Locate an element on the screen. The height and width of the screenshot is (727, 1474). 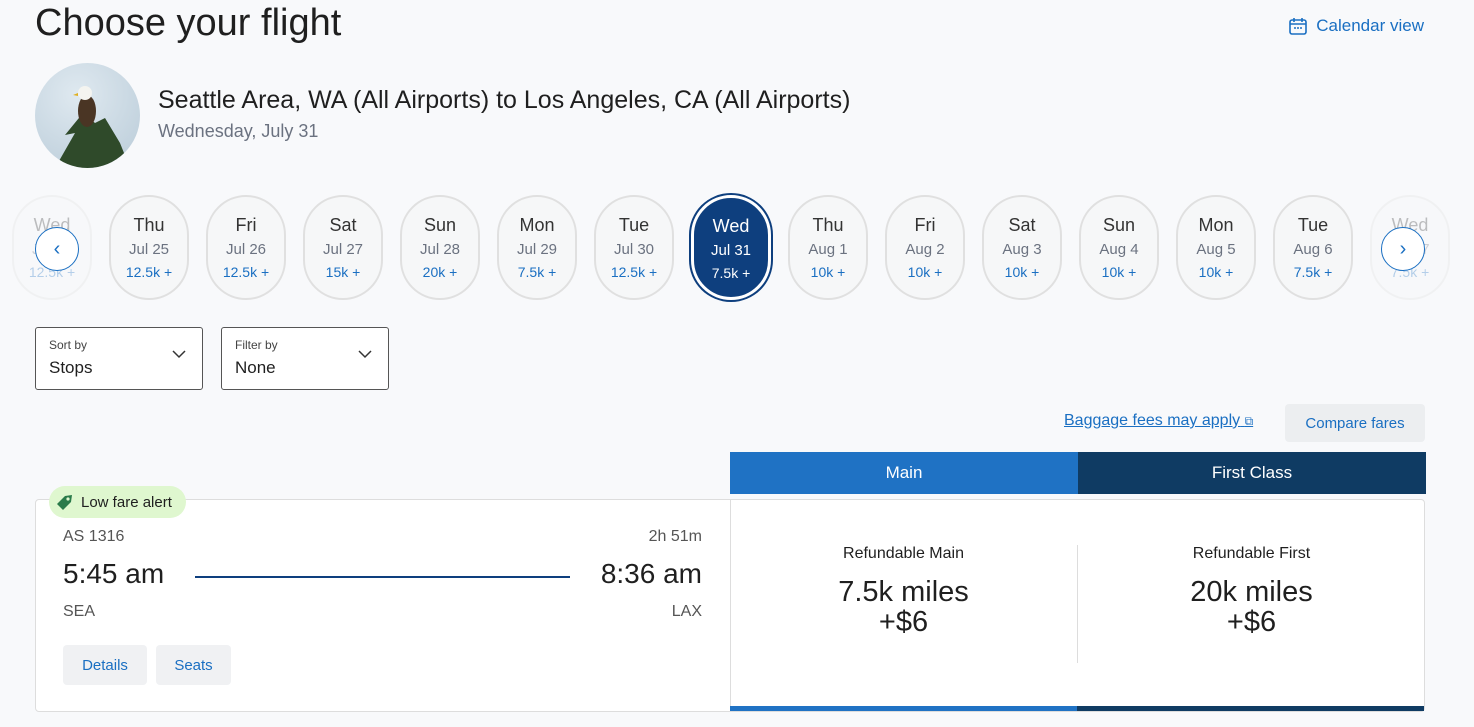
day-price: 15k + is located at coordinates (343, 272).